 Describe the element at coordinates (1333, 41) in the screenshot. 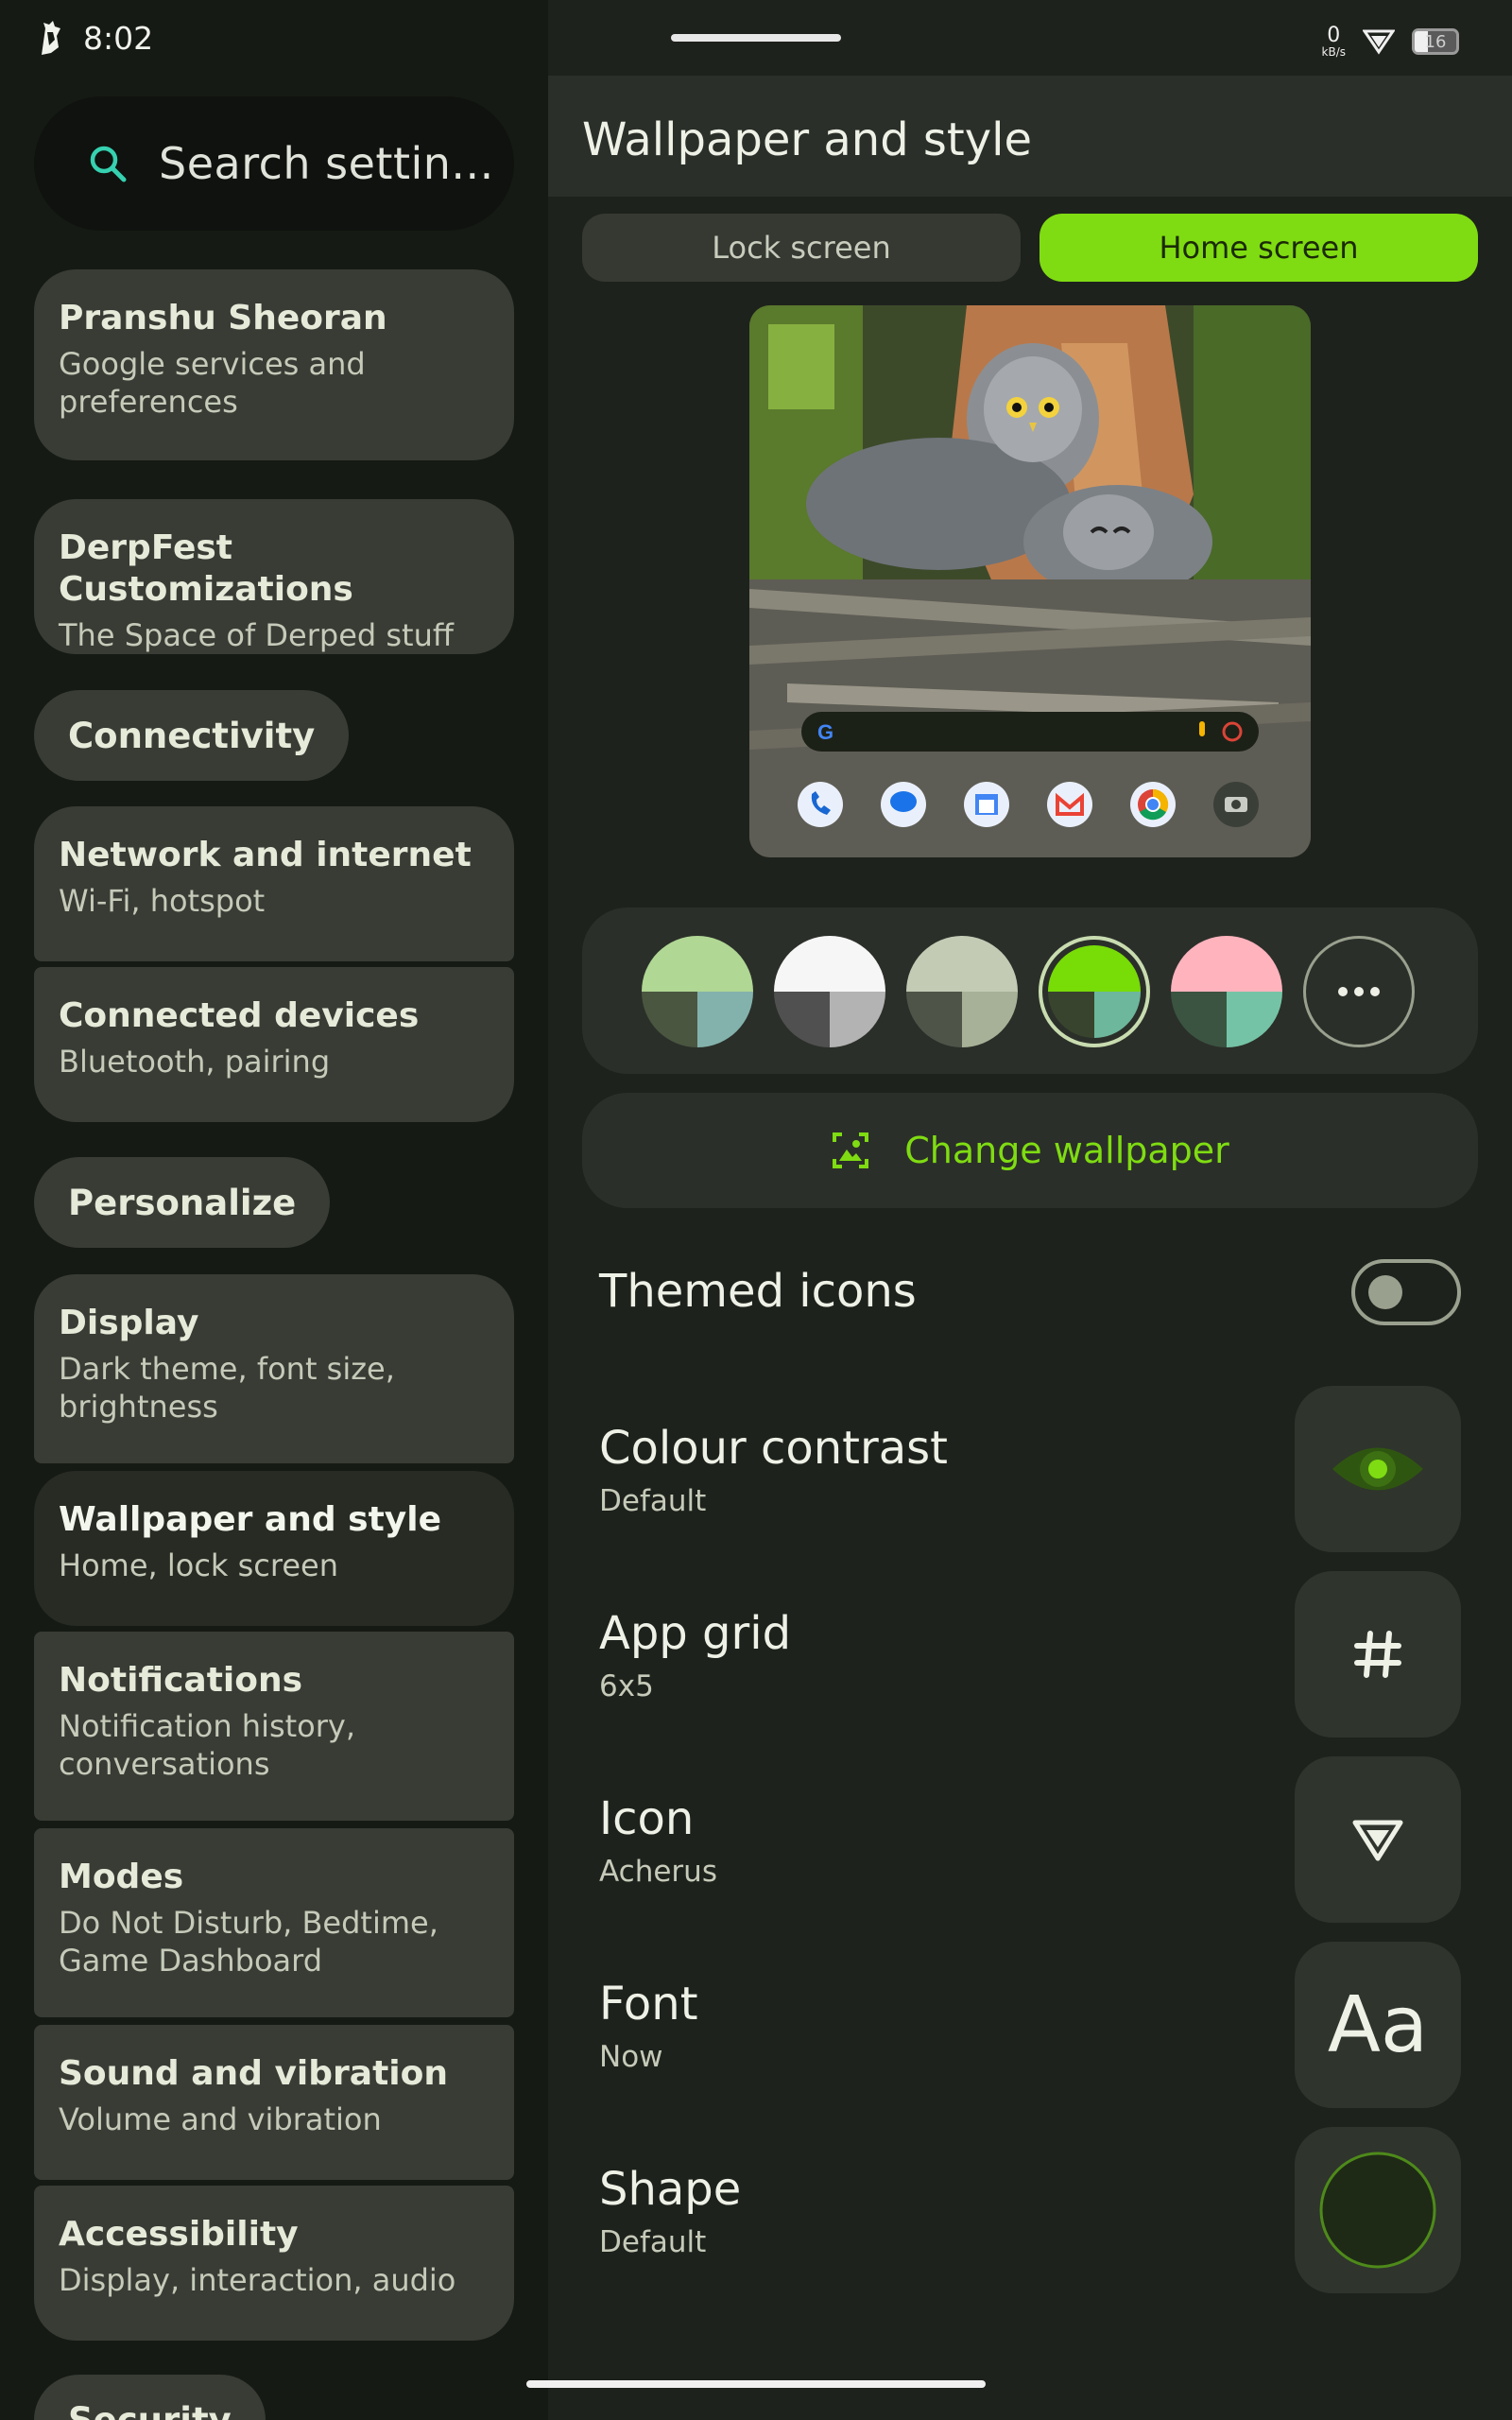

I see `network-speed: 0 kB/s` at that location.